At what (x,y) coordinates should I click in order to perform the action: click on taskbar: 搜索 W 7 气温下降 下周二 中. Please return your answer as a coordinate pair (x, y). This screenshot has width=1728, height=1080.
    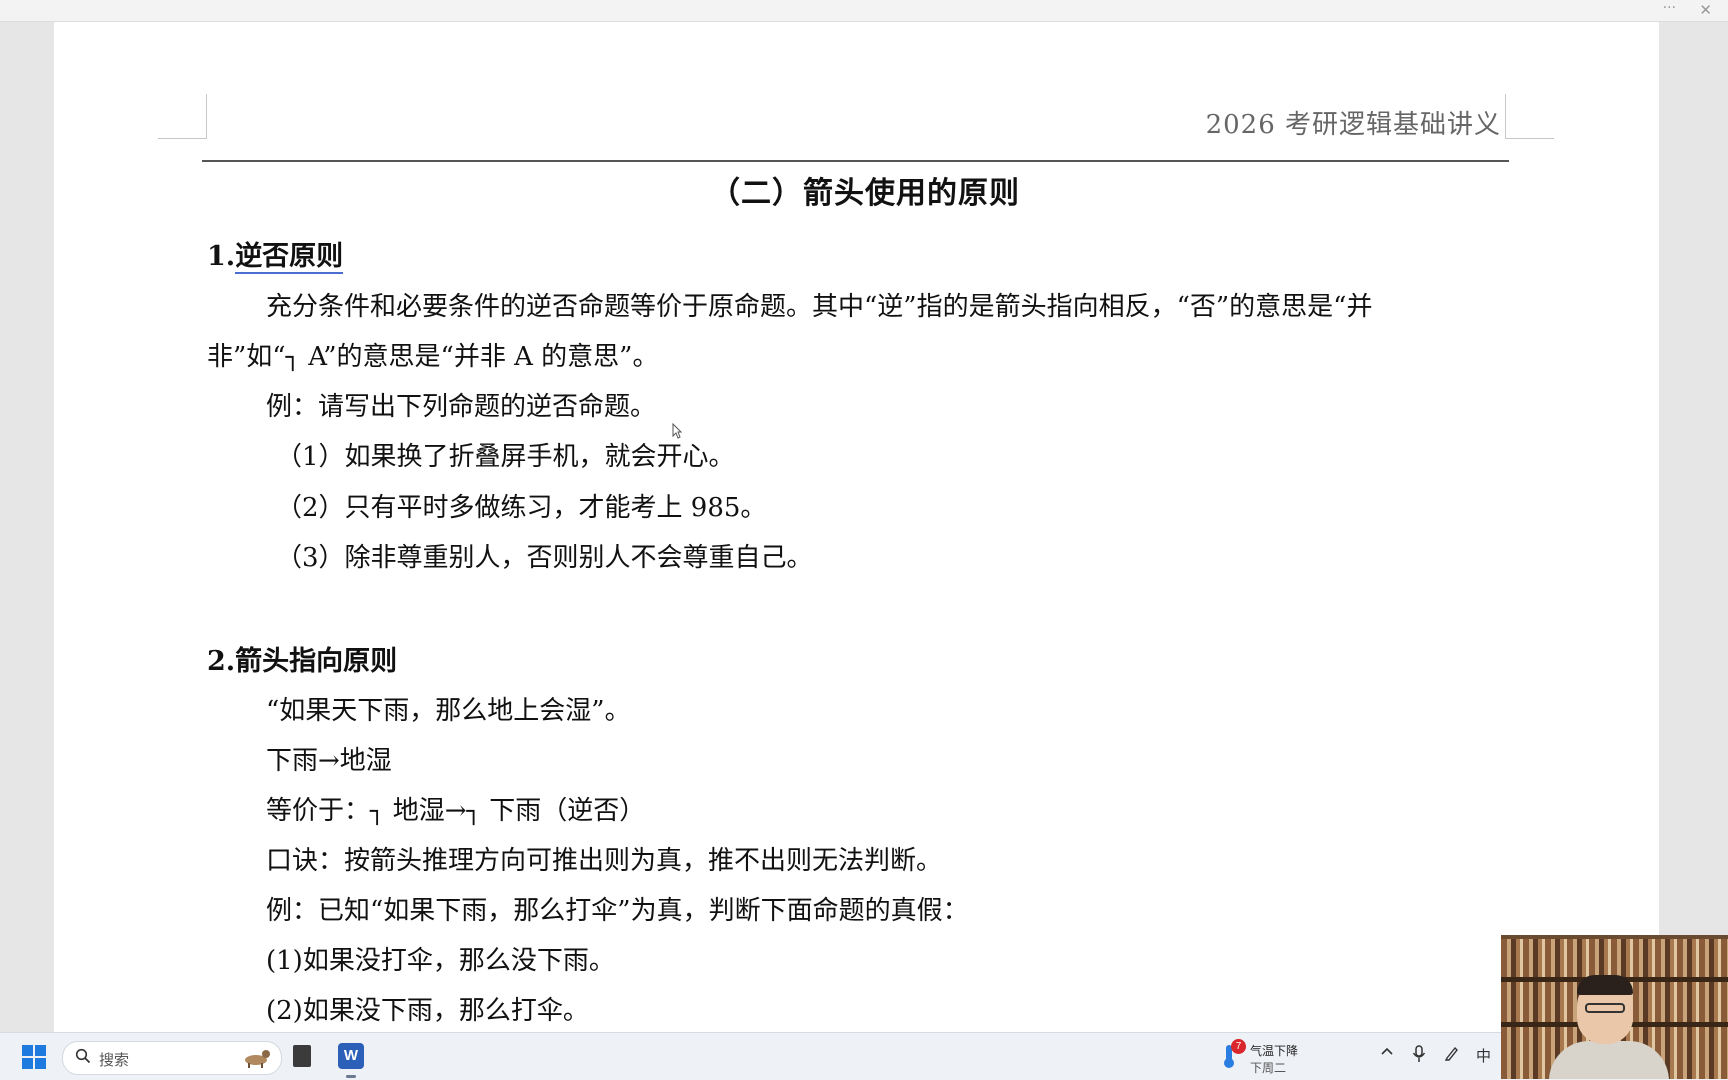
    Looking at the image, I should click on (864, 1056).